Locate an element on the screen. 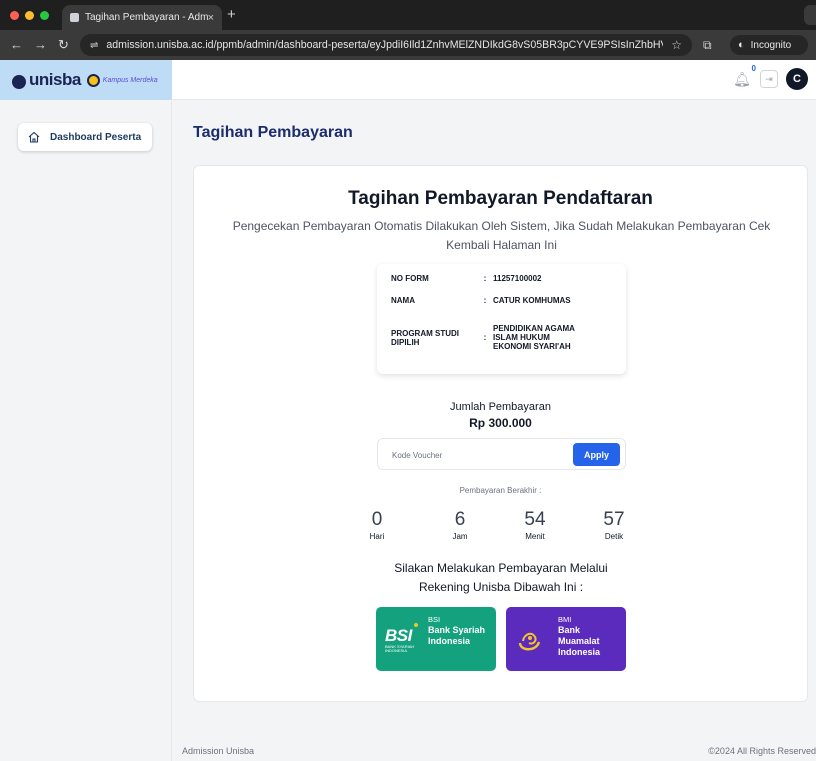 This screenshot has width=816, height=761. extensions-icon: ⧉ is located at coordinates (707, 45).